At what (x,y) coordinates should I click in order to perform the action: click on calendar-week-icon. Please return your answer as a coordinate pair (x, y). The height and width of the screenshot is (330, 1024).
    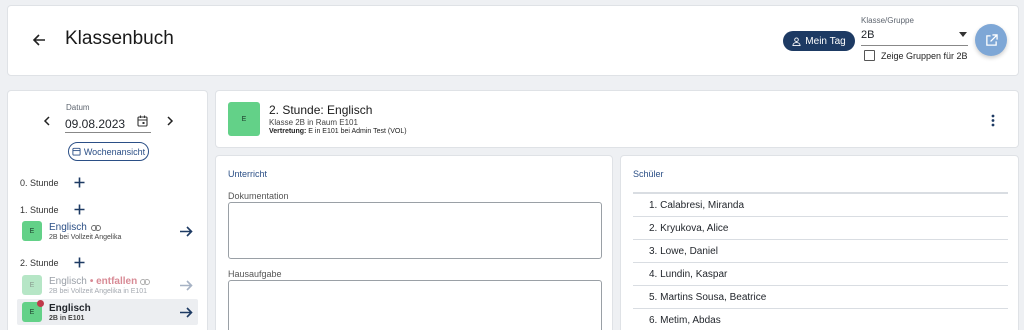
    Looking at the image, I should click on (76, 151).